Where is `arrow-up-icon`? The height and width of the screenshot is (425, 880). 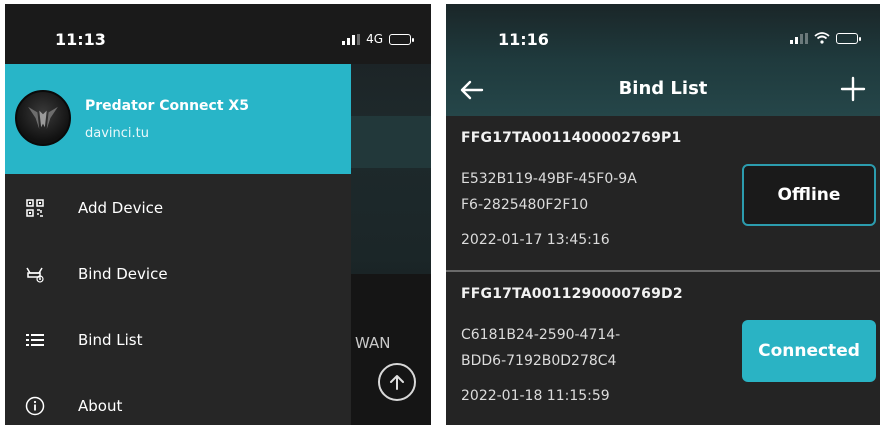 arrow-up-icon is located at coordinates (397, 382).